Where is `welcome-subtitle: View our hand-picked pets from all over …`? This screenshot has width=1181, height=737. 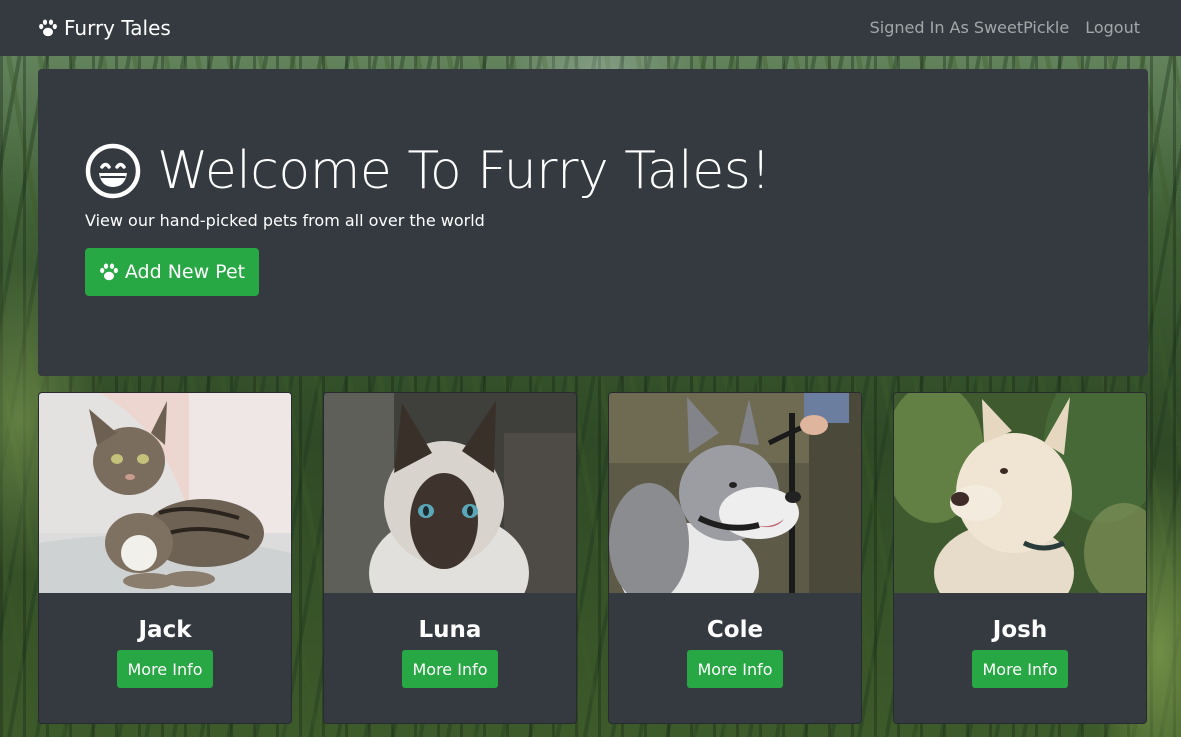 welcome-subtitle: View our hand-picked pets from all over … is located at coordinates (285, 220).